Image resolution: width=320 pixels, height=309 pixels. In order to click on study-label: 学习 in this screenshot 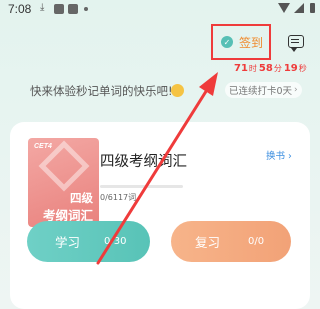, I will do `click(68, 242)`.